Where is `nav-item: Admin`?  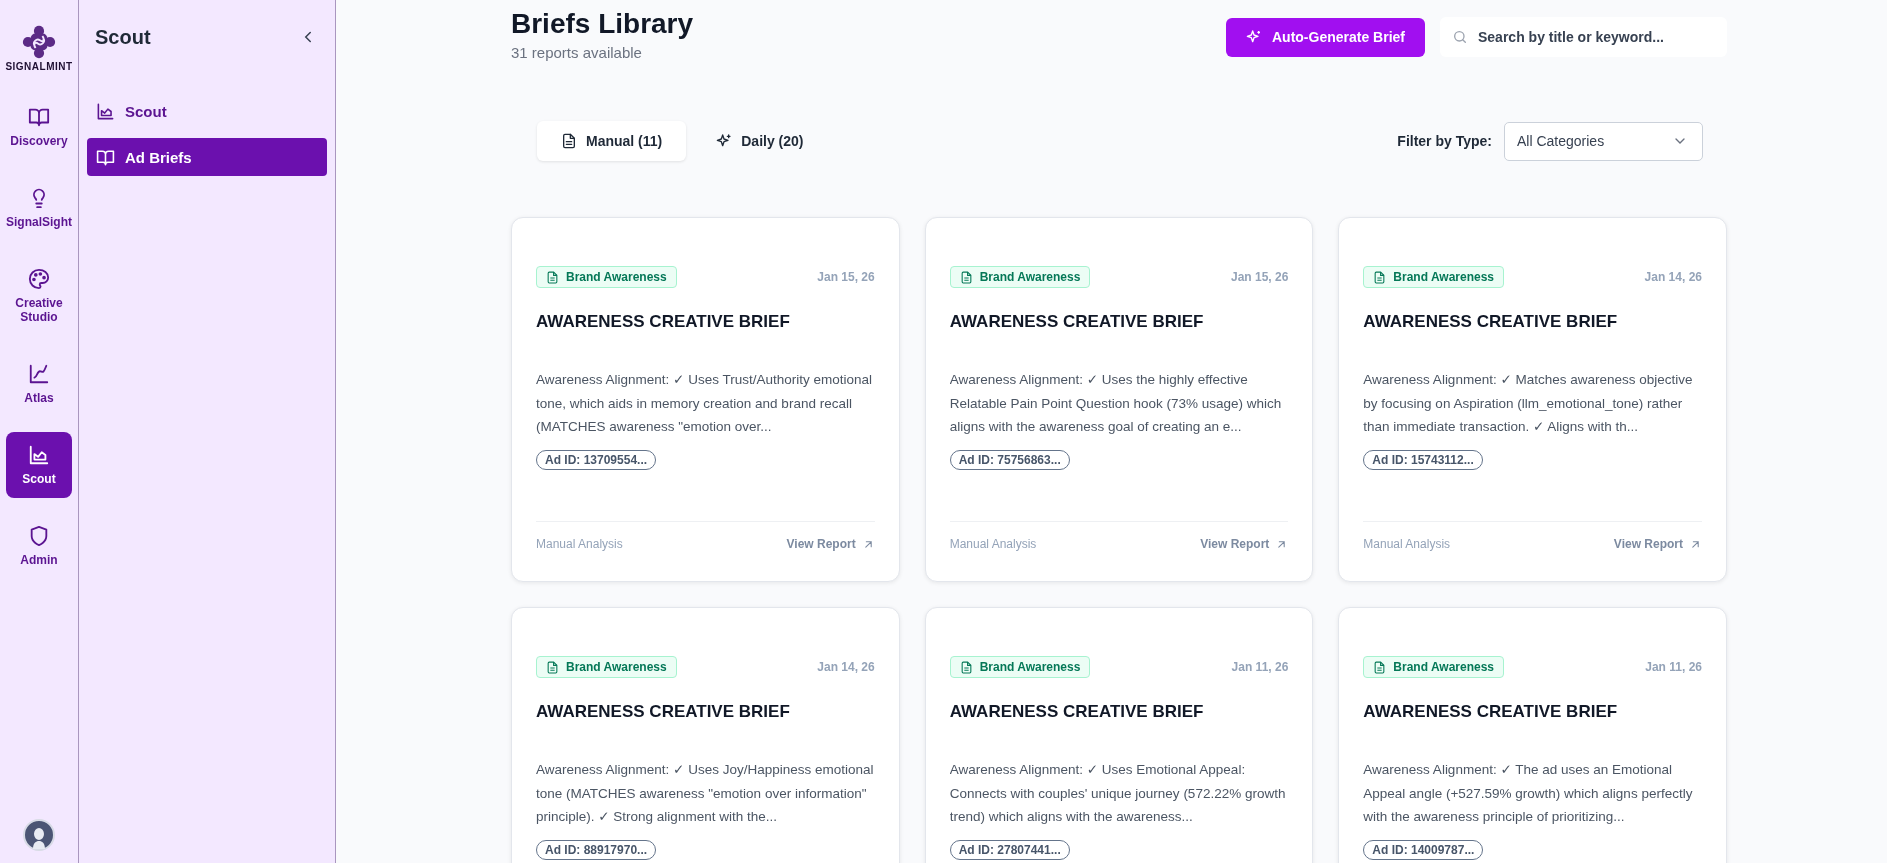
nav-item: Admin is located at coordinates (39, 546).